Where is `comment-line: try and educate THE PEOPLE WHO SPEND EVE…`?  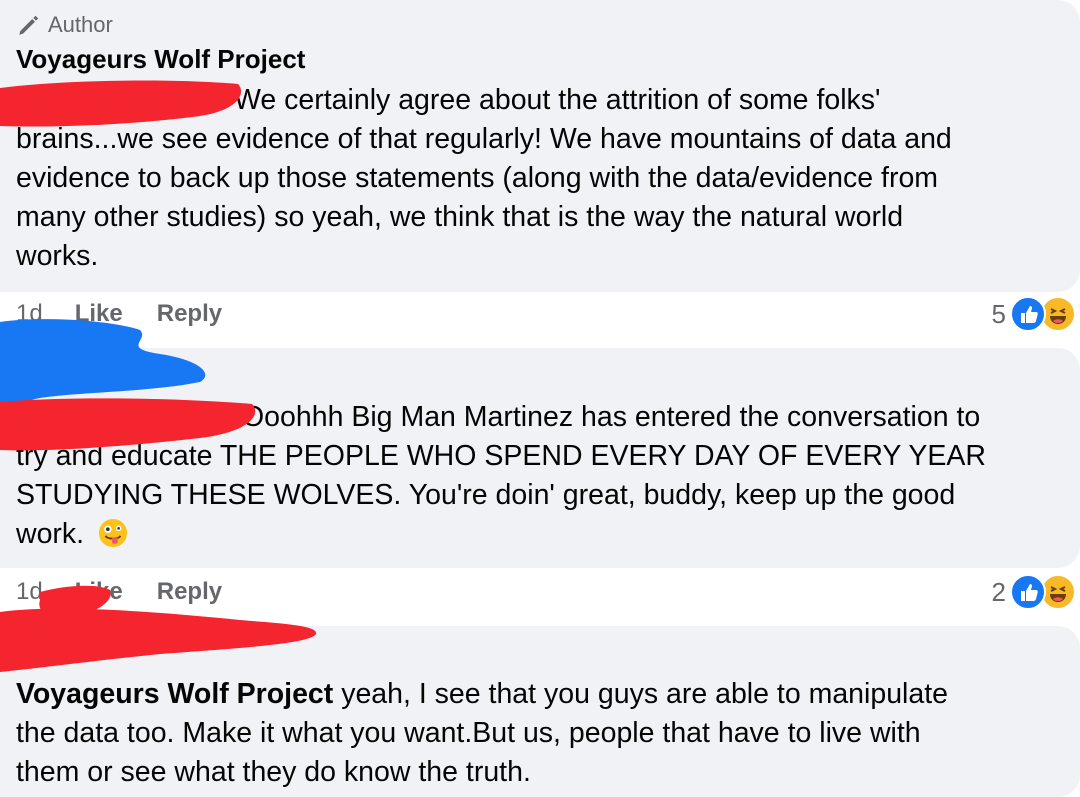 comment-line: try and educate THE PEOPLE WHO SPEND EVE… is located at coordinates (501, 456).